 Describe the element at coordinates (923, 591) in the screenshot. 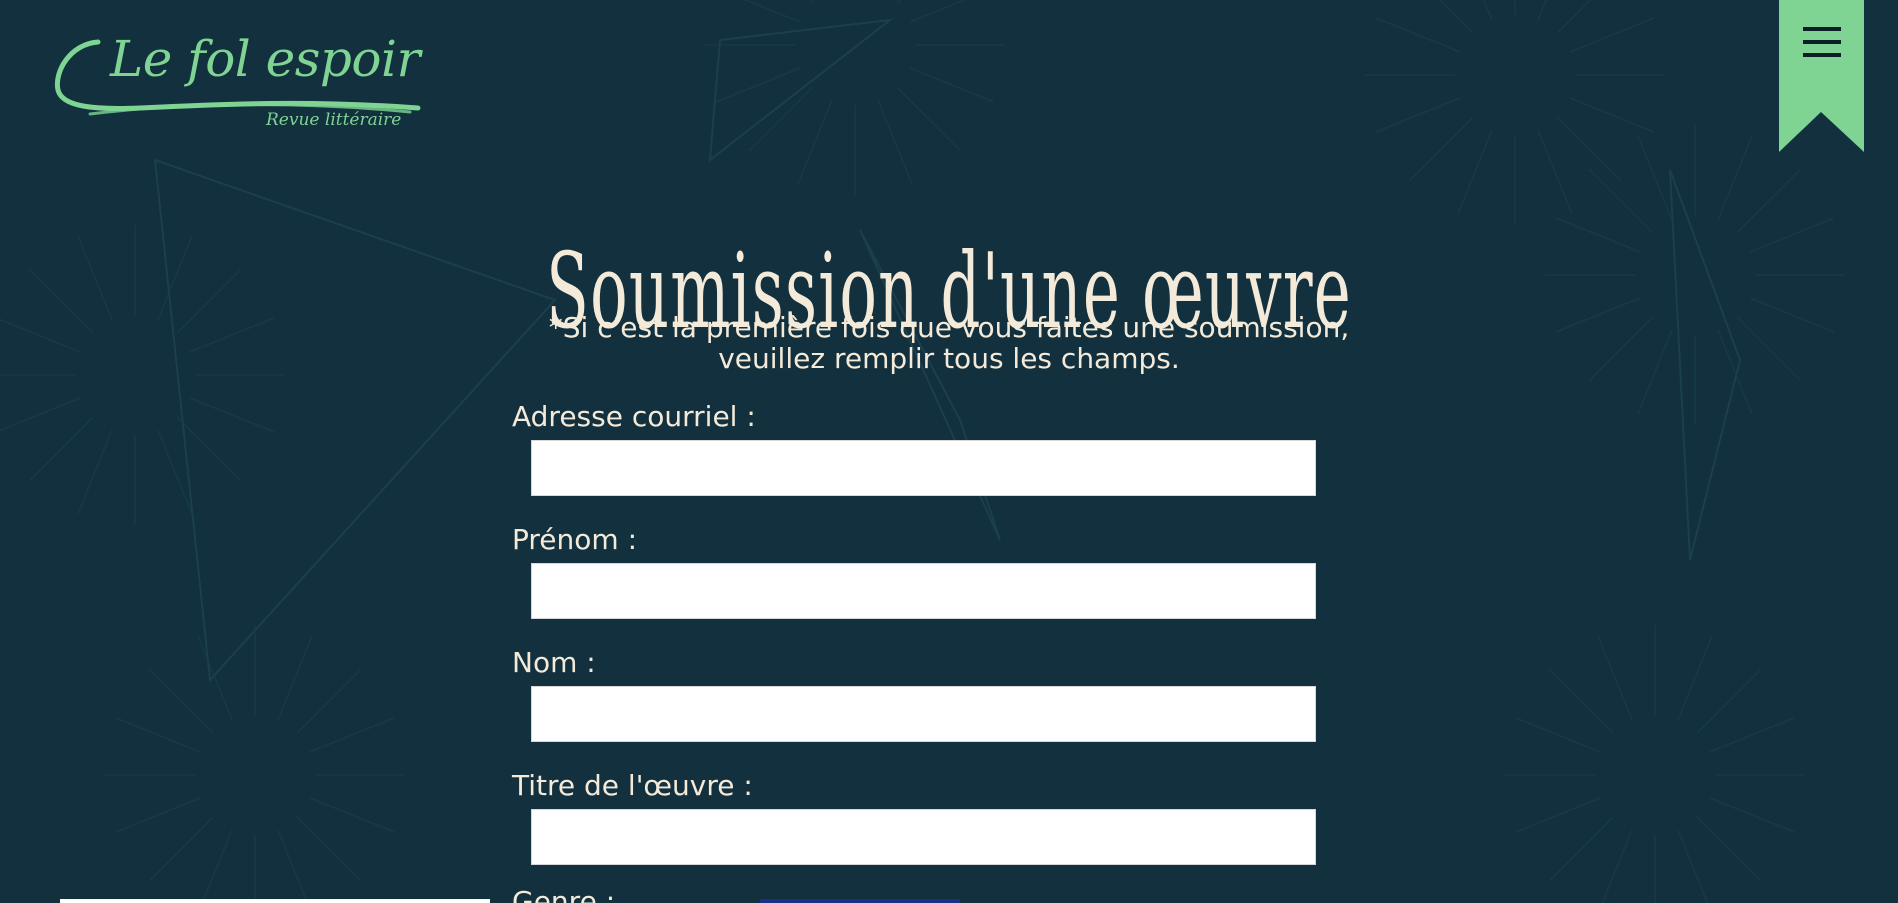

I see `first-name-field` at that location.